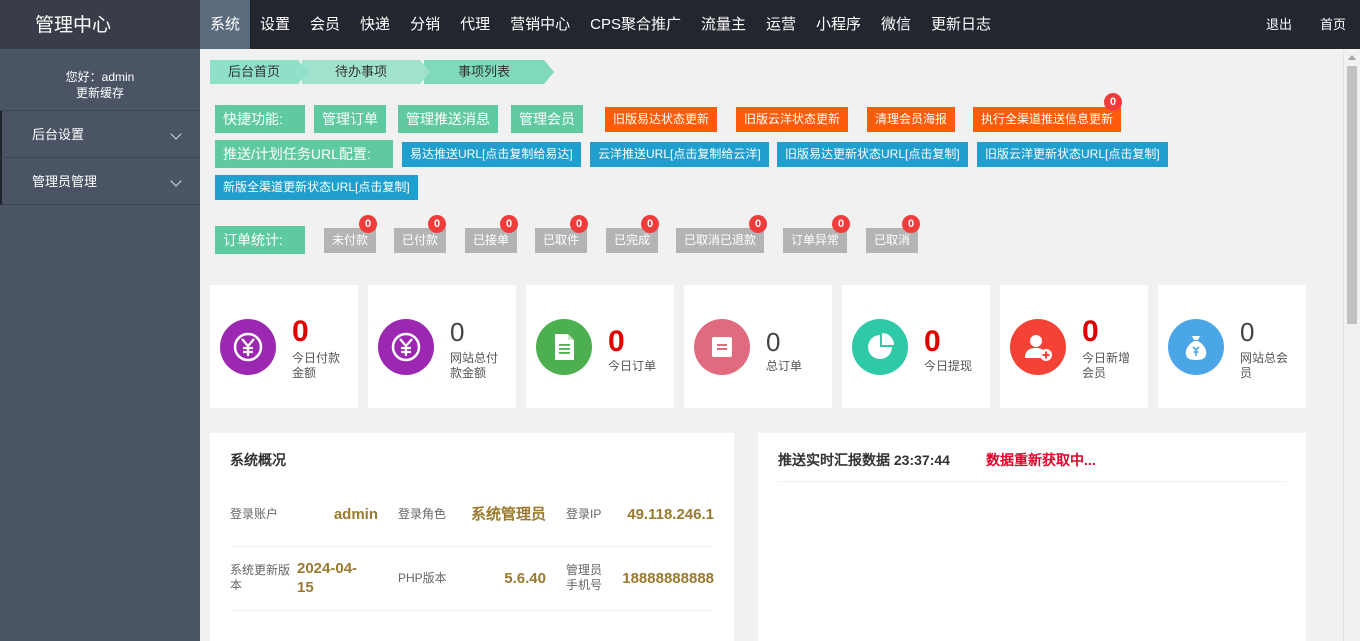 Image resolution: width=1360 pixels, height=641 pixels. I want to click on note-icon, so click(722, 347).